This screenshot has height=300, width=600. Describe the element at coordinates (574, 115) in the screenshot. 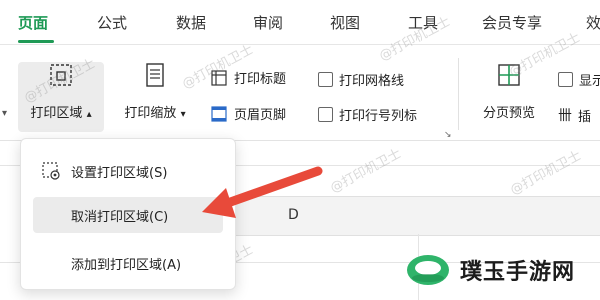

I see `insert-button: 卌 插` at that location.